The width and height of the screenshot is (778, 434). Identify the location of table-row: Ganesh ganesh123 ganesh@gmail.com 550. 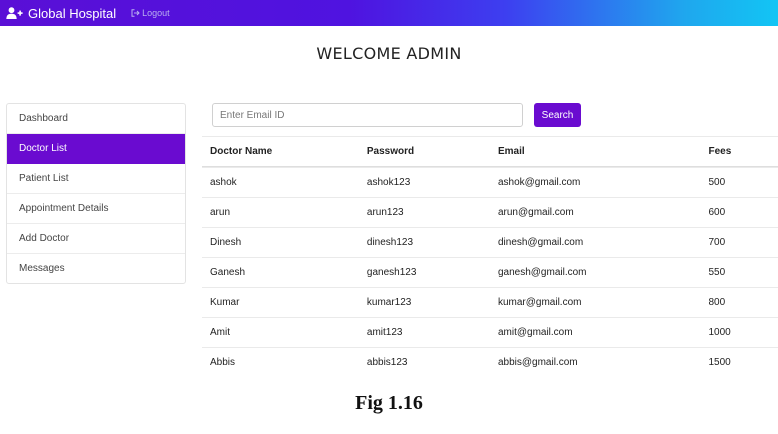
(490, 272).